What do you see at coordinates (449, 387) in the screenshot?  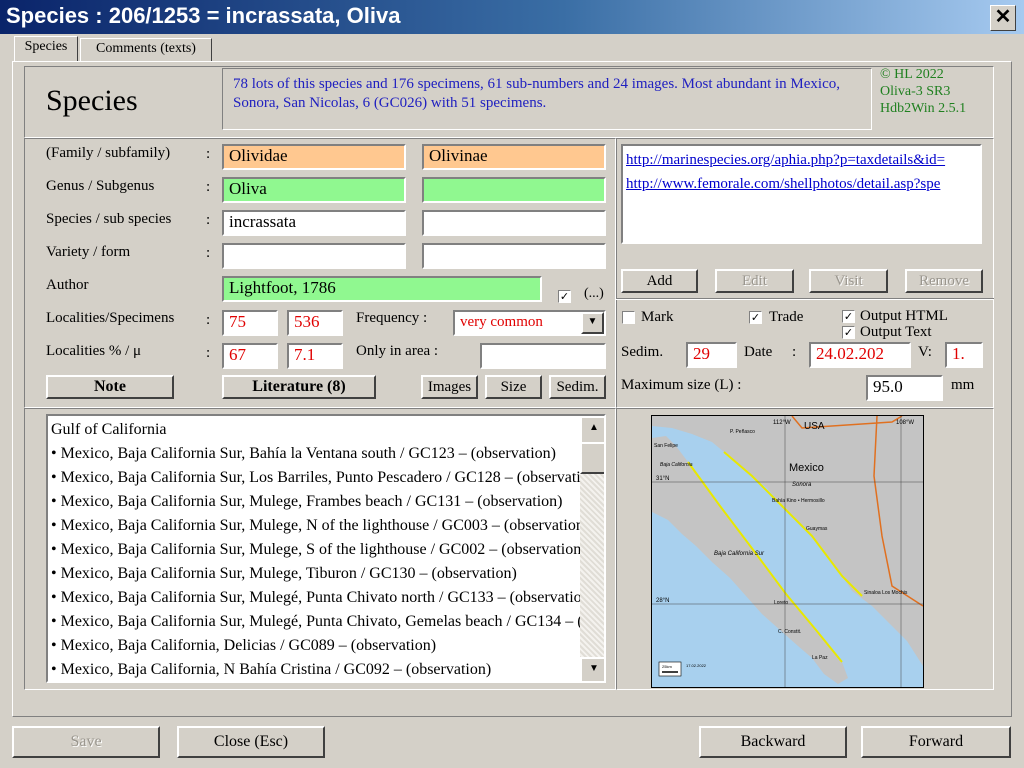 I see `images-button: Images` at bounding box center [449, 387].